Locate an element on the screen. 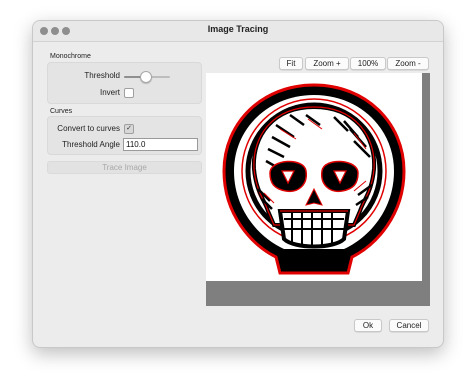  curves-section-label: Curves is located at coordinates (61, 111).